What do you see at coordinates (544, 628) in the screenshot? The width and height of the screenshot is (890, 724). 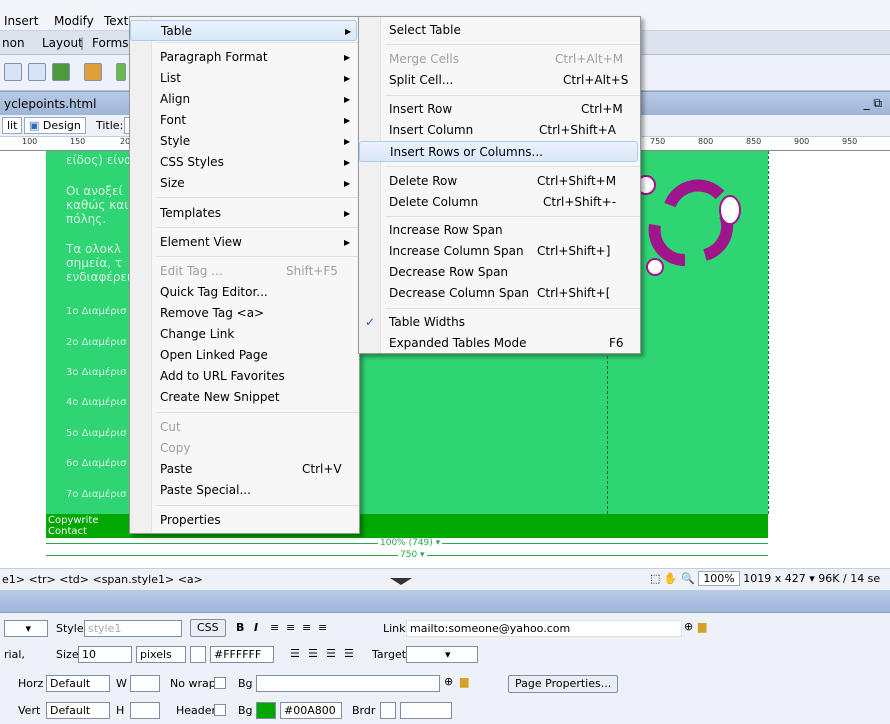 I see `link-input: mailto:someone@yahoo.com` at bounding box center [544, 628].